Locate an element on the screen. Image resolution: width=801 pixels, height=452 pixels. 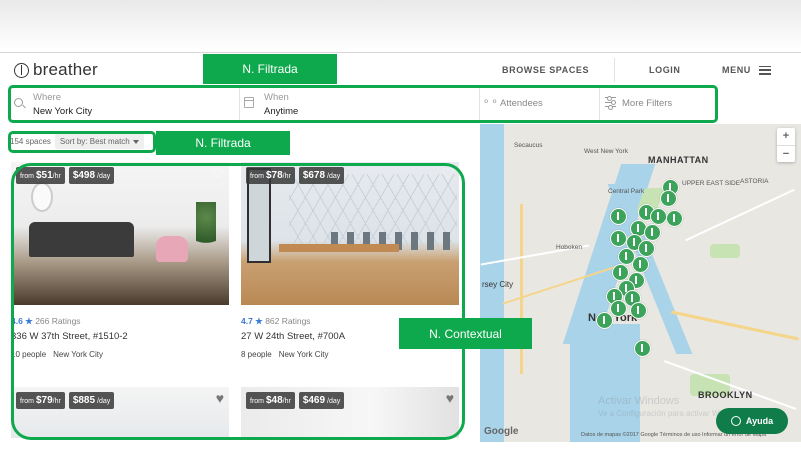
listing-photo: from $51/hr $498 /day ♡ is located at coordinates (120, 233).